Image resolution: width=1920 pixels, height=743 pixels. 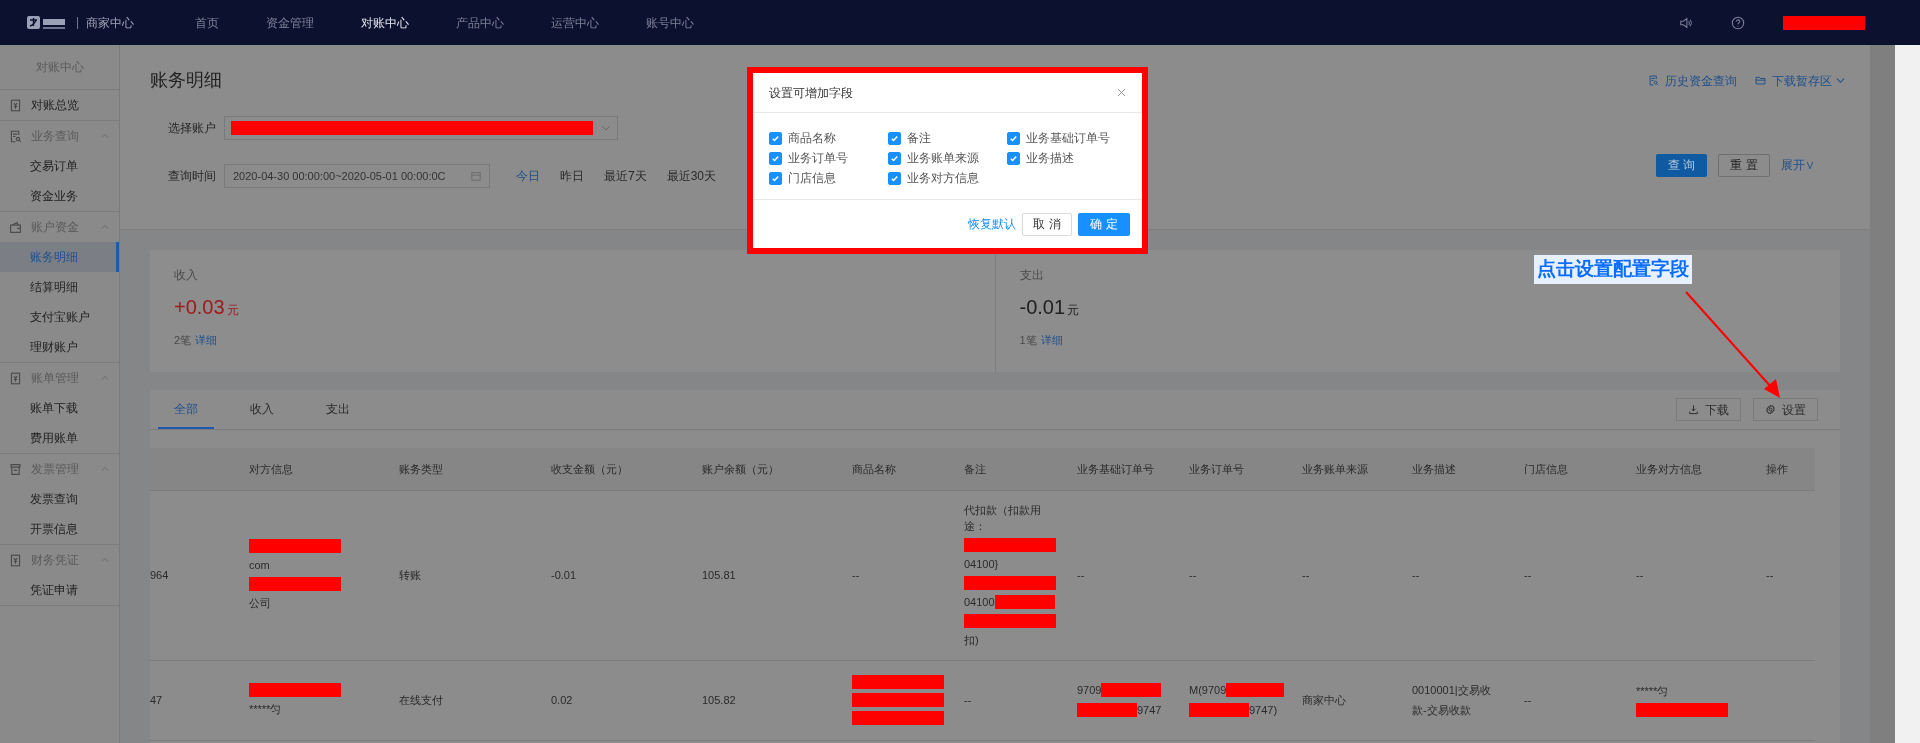 I want to click on cell-text: 转账, so click(x=410, y=575).